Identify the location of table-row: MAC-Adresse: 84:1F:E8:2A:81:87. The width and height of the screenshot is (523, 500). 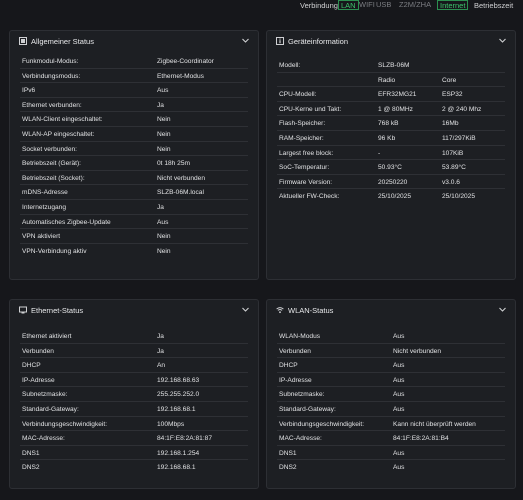
(134, 438).